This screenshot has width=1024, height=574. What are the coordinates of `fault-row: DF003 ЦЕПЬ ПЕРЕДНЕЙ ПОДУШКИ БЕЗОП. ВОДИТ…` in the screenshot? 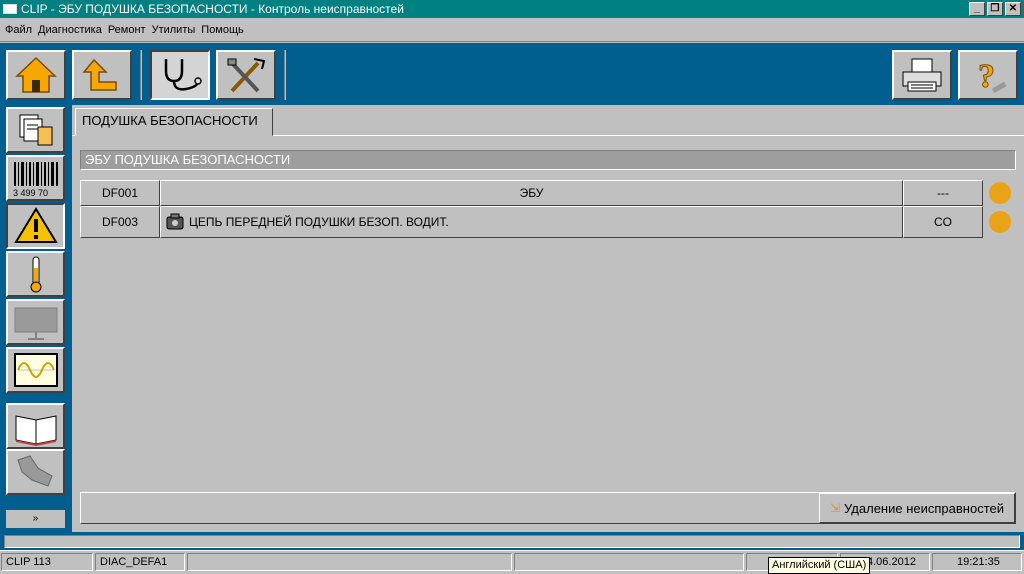 It's located at (545, 222).